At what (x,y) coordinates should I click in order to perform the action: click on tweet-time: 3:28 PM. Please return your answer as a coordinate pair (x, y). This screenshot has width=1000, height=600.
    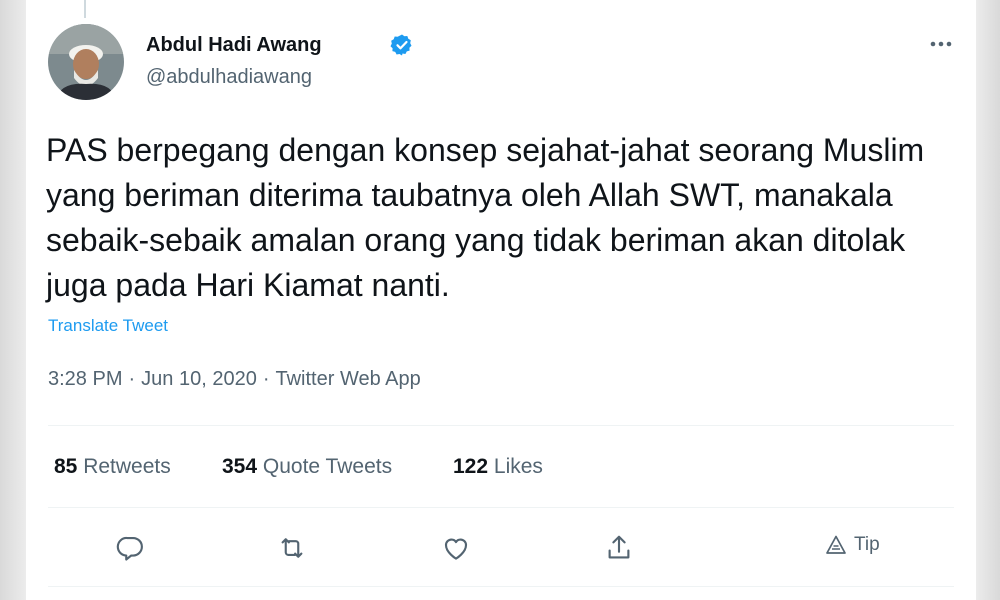
    Looking at the image, I should click on (85, 379).